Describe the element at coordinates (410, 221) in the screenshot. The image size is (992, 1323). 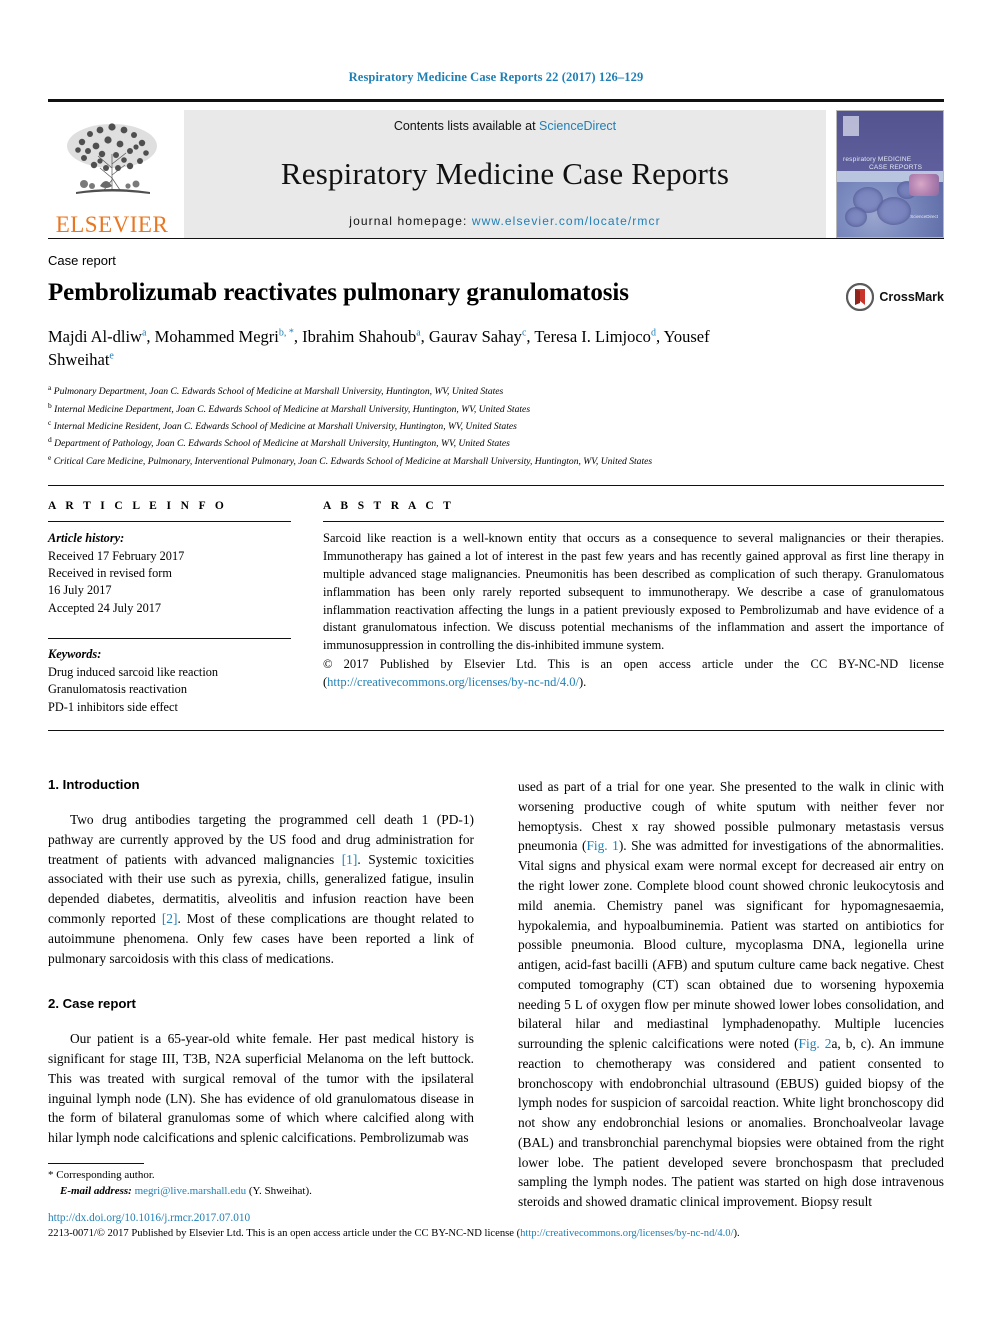
I see `homepage-prefix: journal homepage:` at that location.